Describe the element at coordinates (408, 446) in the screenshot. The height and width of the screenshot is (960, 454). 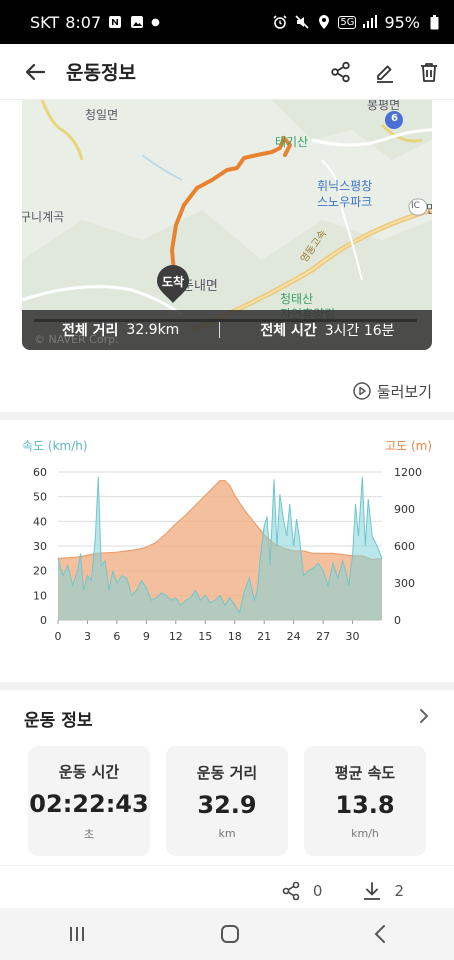
I see `chart-right-axis-label: 고도 (m)` at that location.